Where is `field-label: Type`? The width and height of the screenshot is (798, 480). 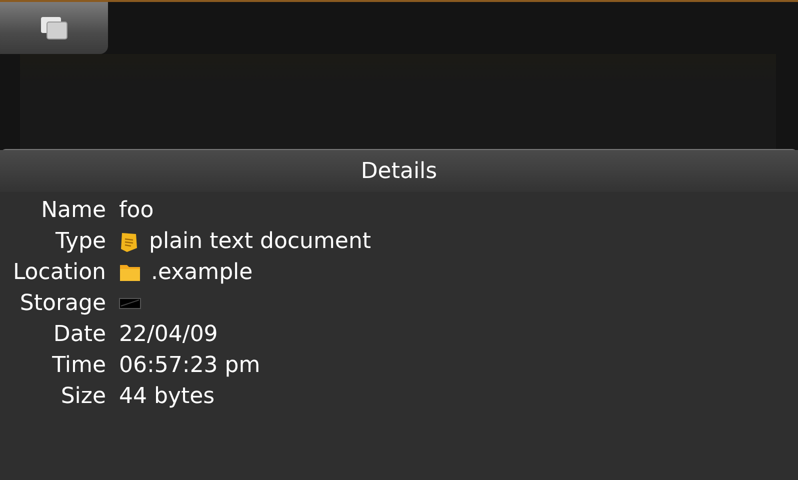
field-label: Type is located at coordinates (80, 242).